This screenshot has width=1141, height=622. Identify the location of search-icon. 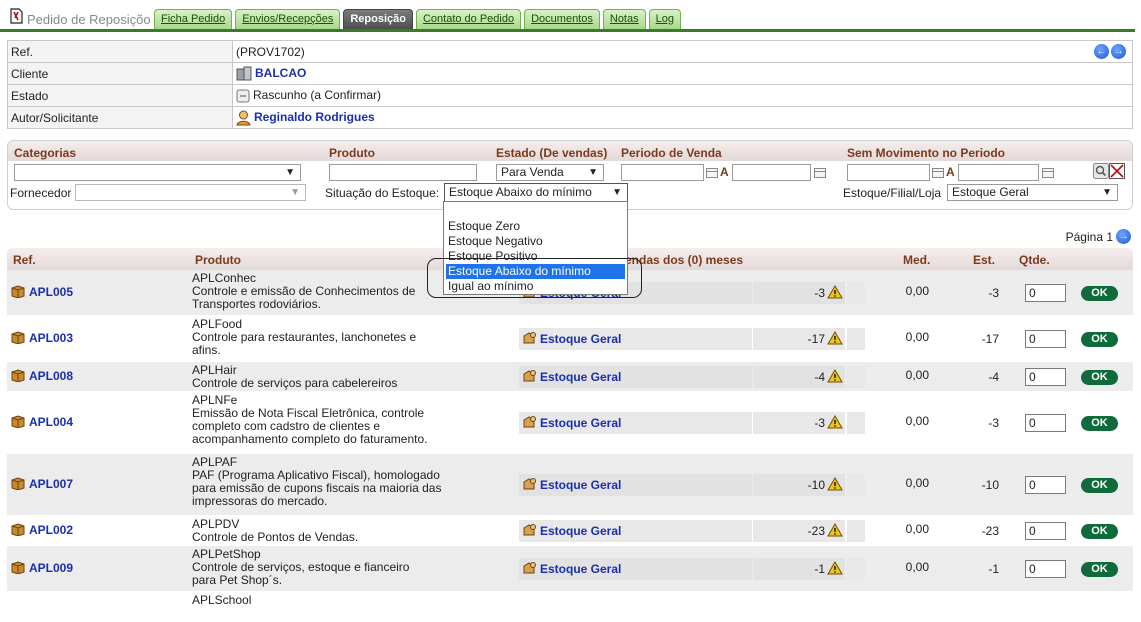
(1101, 171).